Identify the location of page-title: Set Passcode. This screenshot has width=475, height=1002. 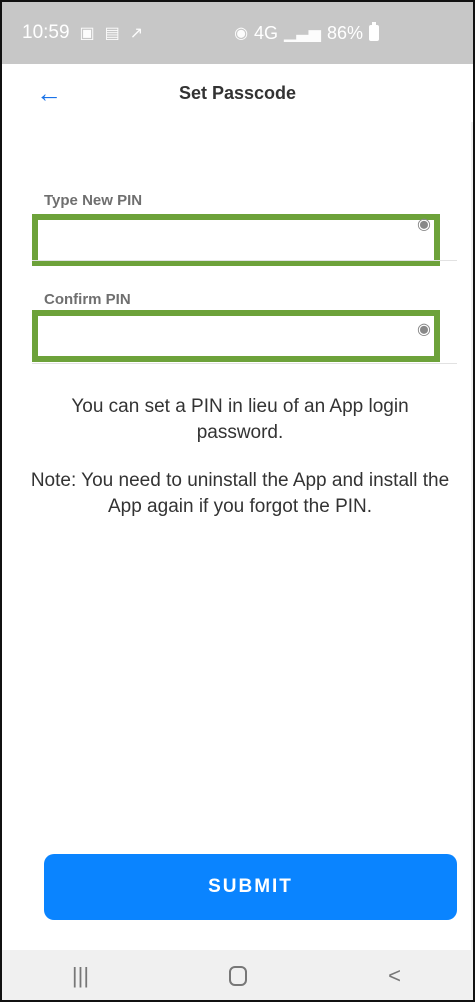
(237, 92).